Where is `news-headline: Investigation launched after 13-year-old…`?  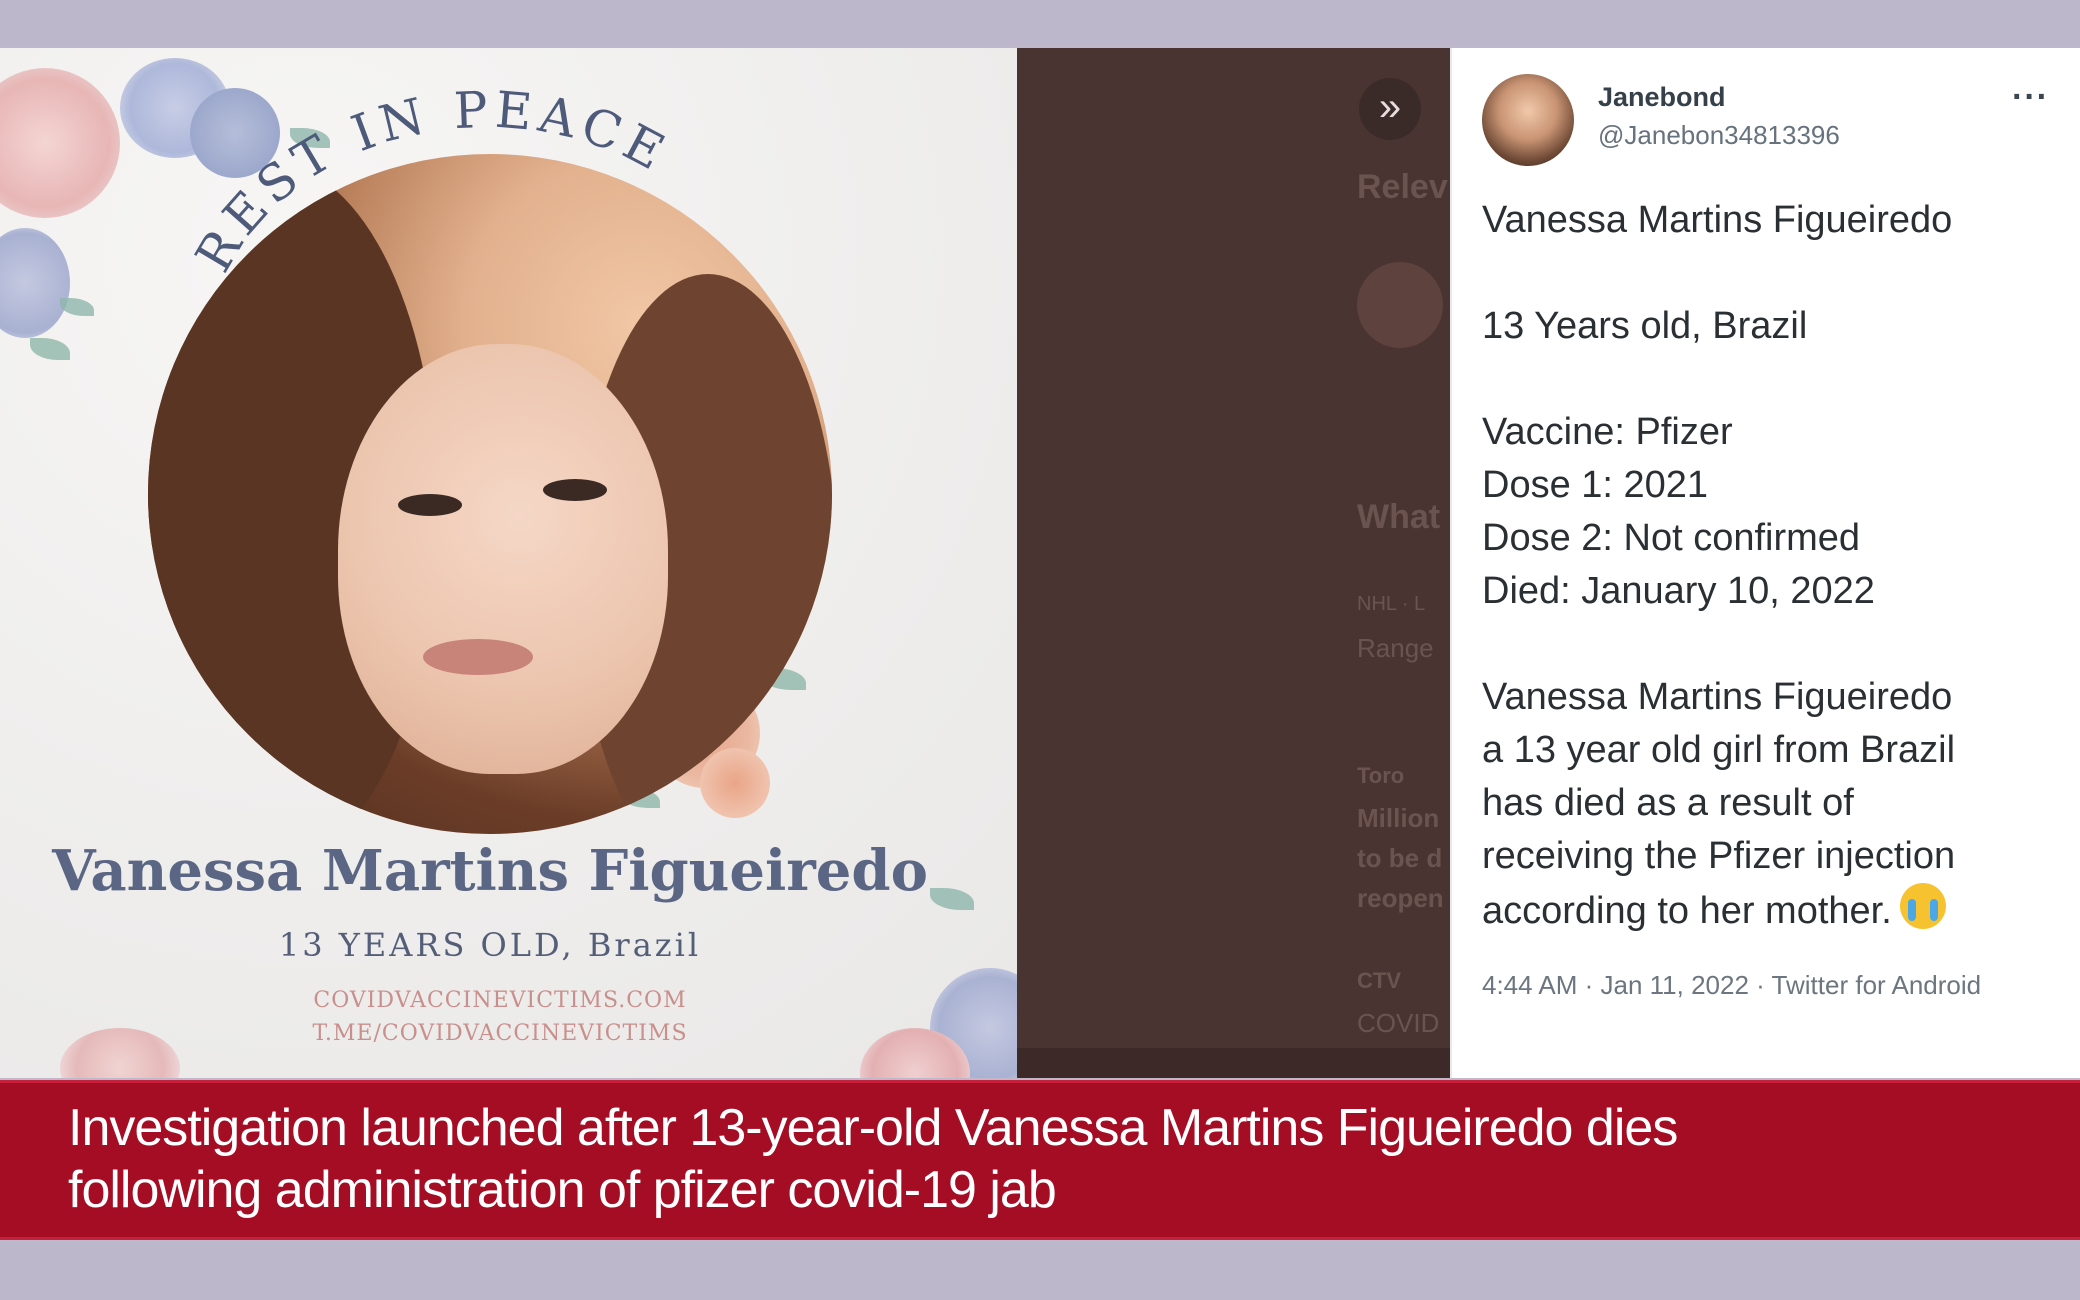 news-headline: Investigation launched after 13-year-old… is located at coordinates (1048, 1159).